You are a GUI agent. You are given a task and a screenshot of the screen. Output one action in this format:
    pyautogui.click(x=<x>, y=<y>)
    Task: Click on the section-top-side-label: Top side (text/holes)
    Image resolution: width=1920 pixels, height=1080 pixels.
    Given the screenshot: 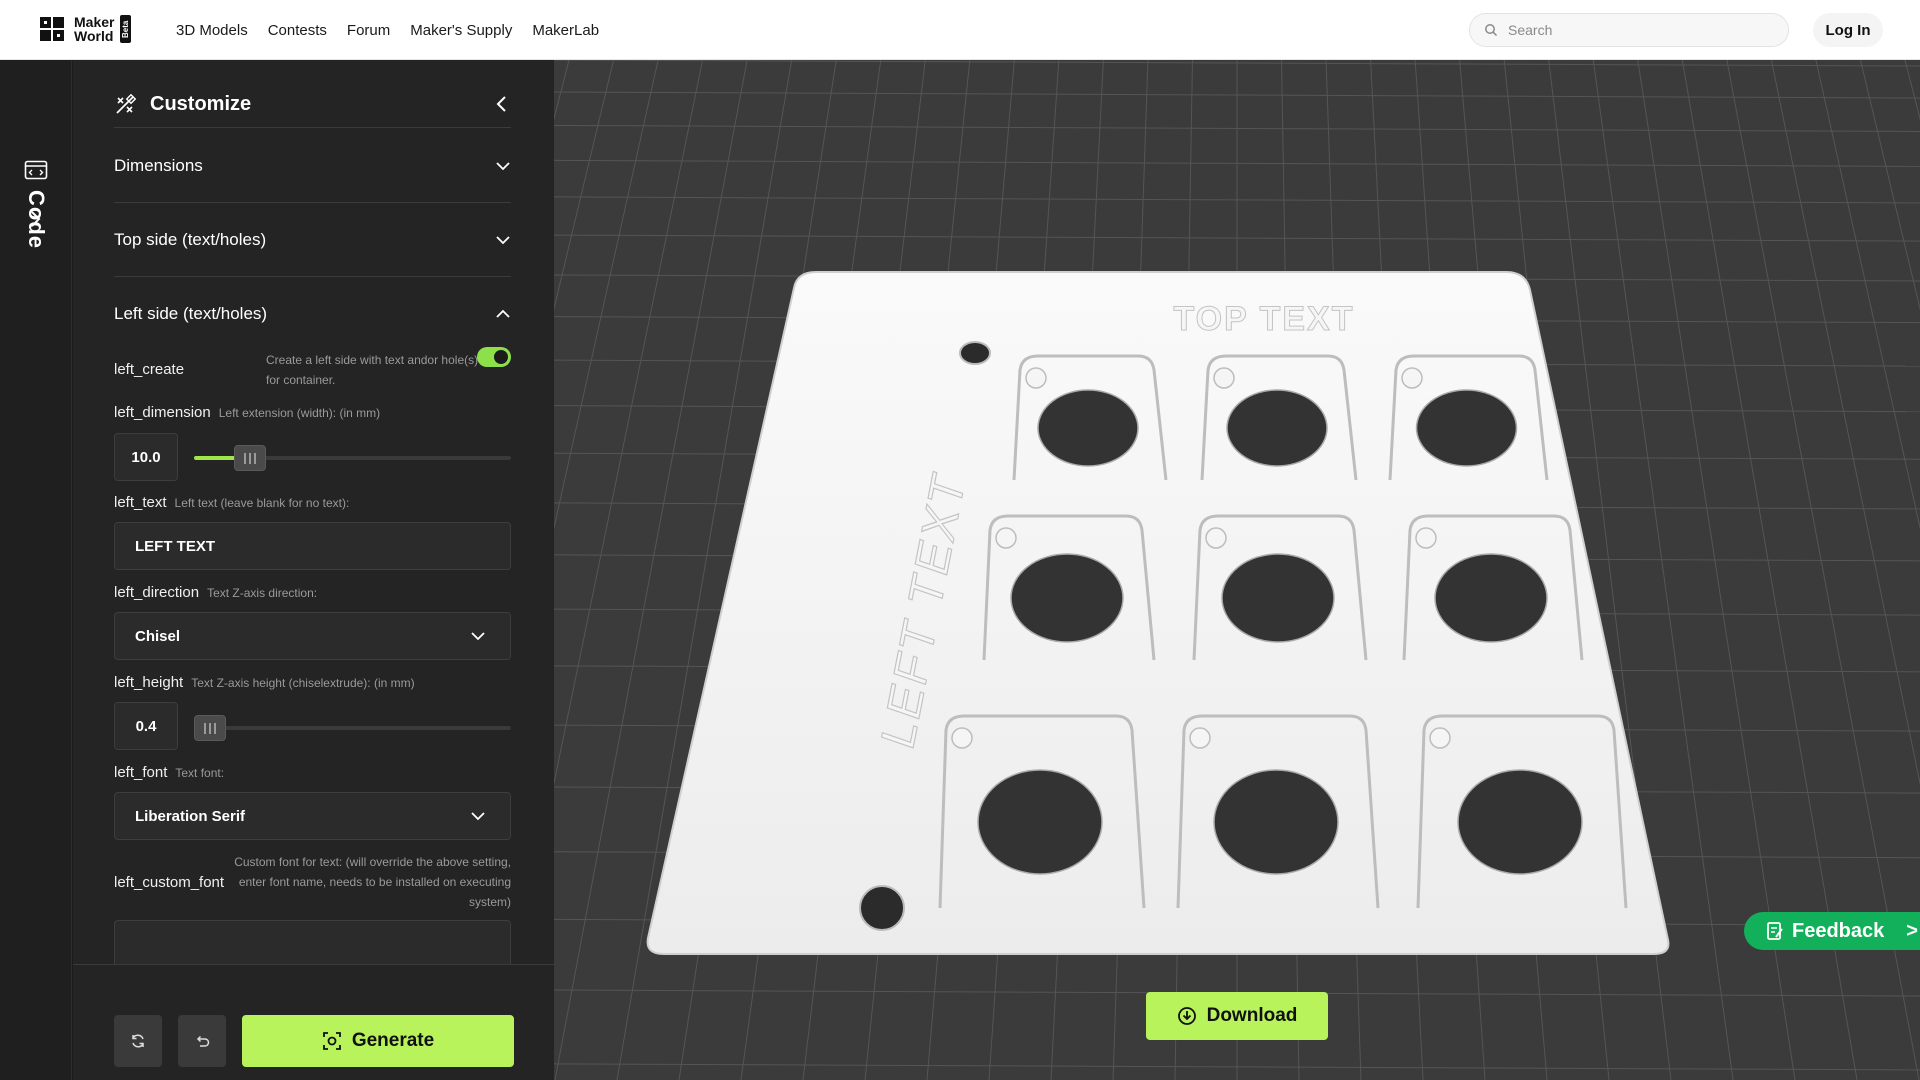 What is the action you would take?
    pyautogui.click(x=190, y=239)
    